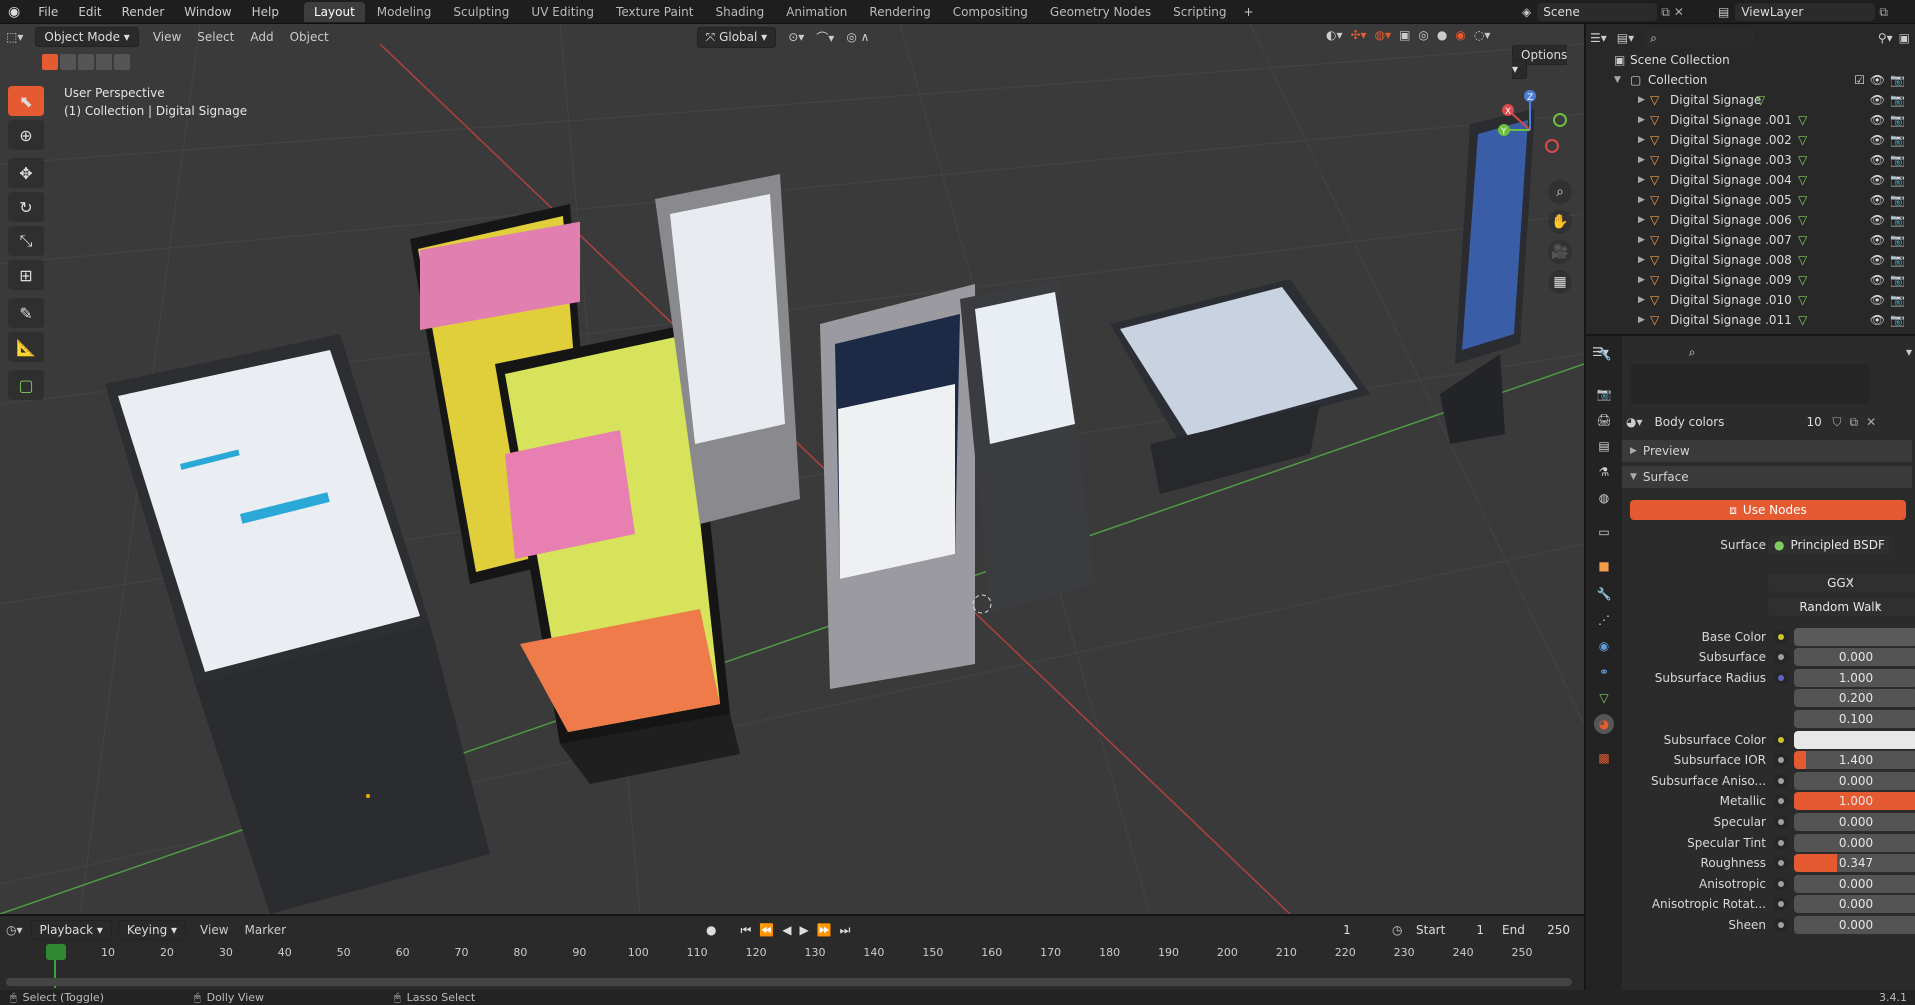  Describe the element at coordinates (1841, 606) in the screenshot. I see `subsurface-method-dropdown: Random Walk ▾` at that location.